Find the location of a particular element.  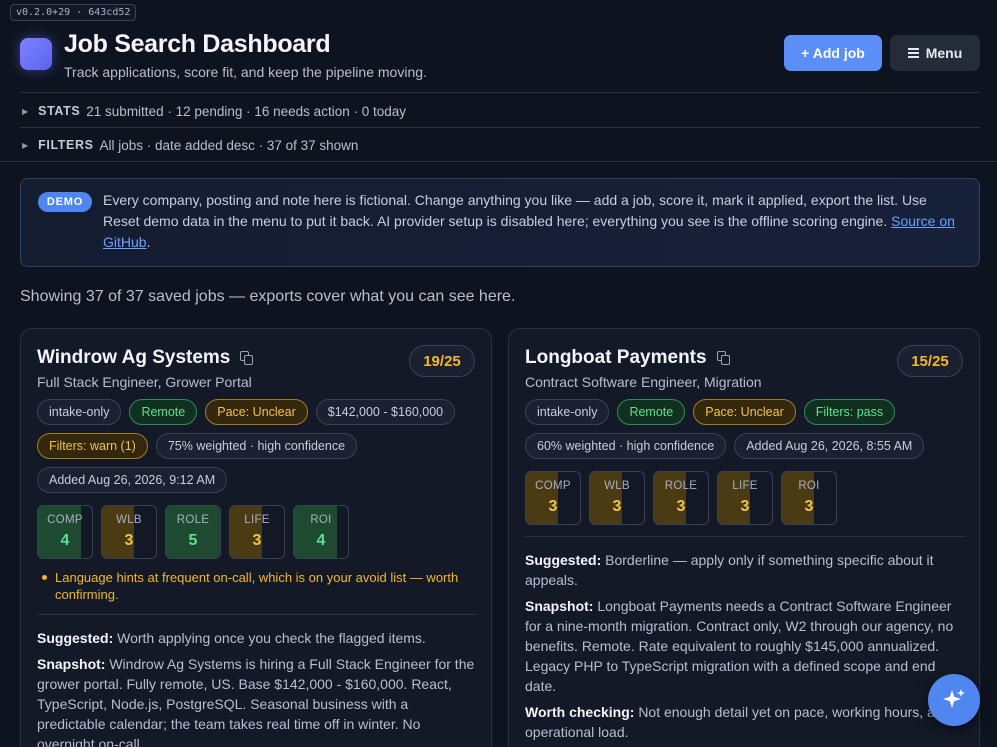

add-job-button: + Add job is located at coordinates (833, 53).